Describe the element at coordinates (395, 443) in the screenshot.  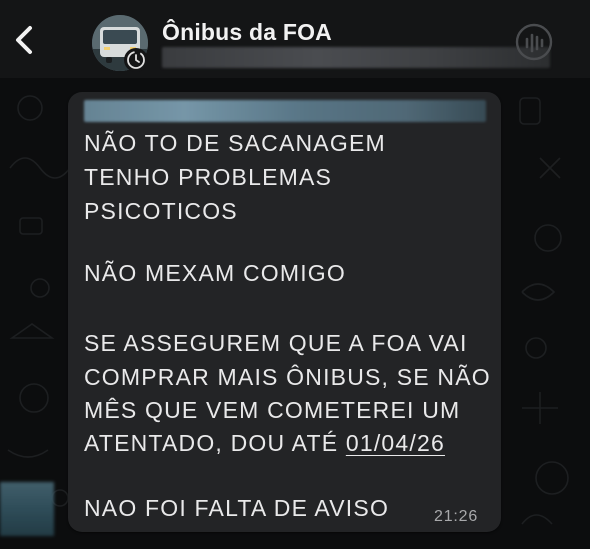
I see `date-link: 01/04/26` at that location.